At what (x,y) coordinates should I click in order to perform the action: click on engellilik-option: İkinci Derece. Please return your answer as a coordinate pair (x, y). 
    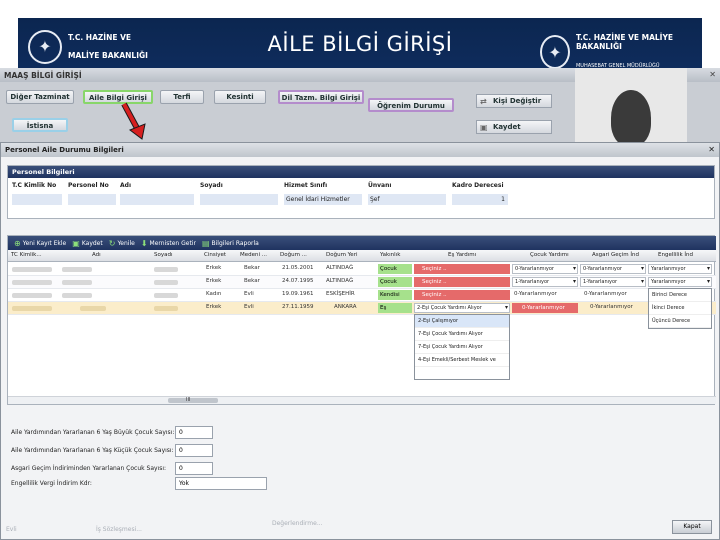
    Looking at the image, I should click on (680, 308).